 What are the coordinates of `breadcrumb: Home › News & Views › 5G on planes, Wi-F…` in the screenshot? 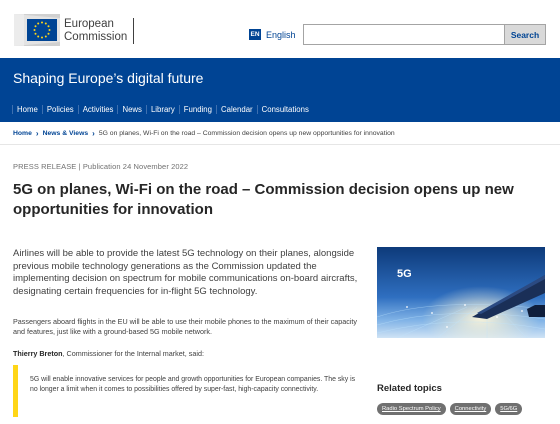 It's located at (204, 133).